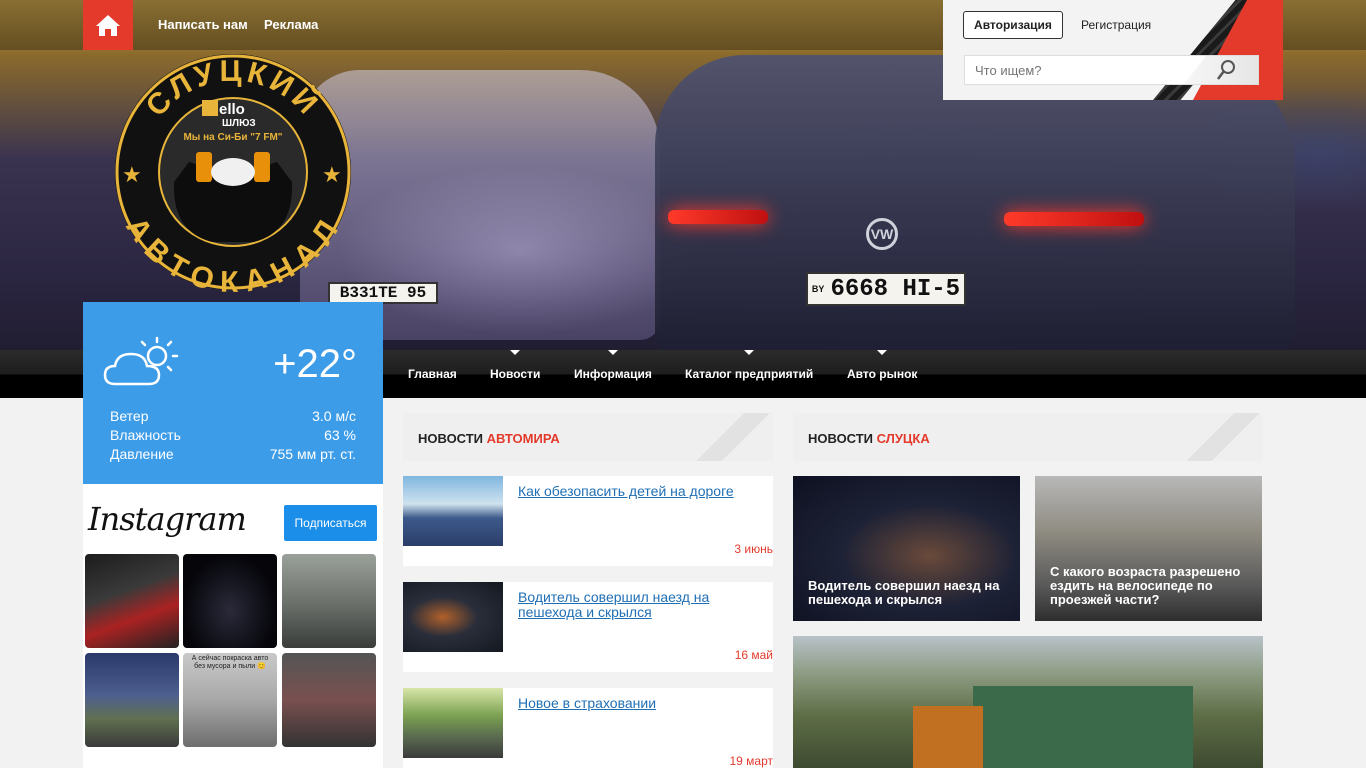  What do you see at coordinates (753, 655) in the screenshot?
I see `news-date: 16 май` at bounding box center [753, 655].